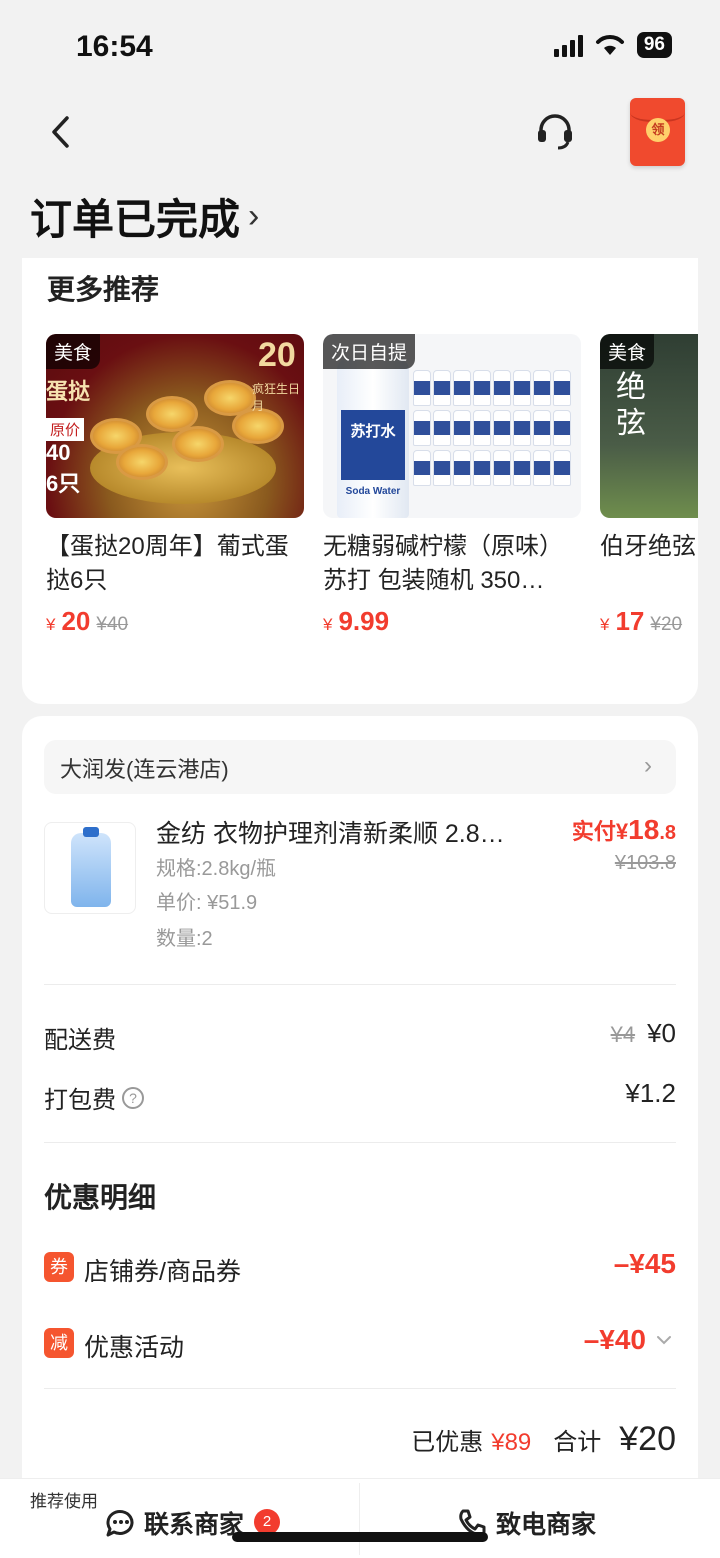 The image size is (720, 1558). Describe the element at coordinates (600, 831) in the screenshot. I see `paid-label: 实付¥` at that location.